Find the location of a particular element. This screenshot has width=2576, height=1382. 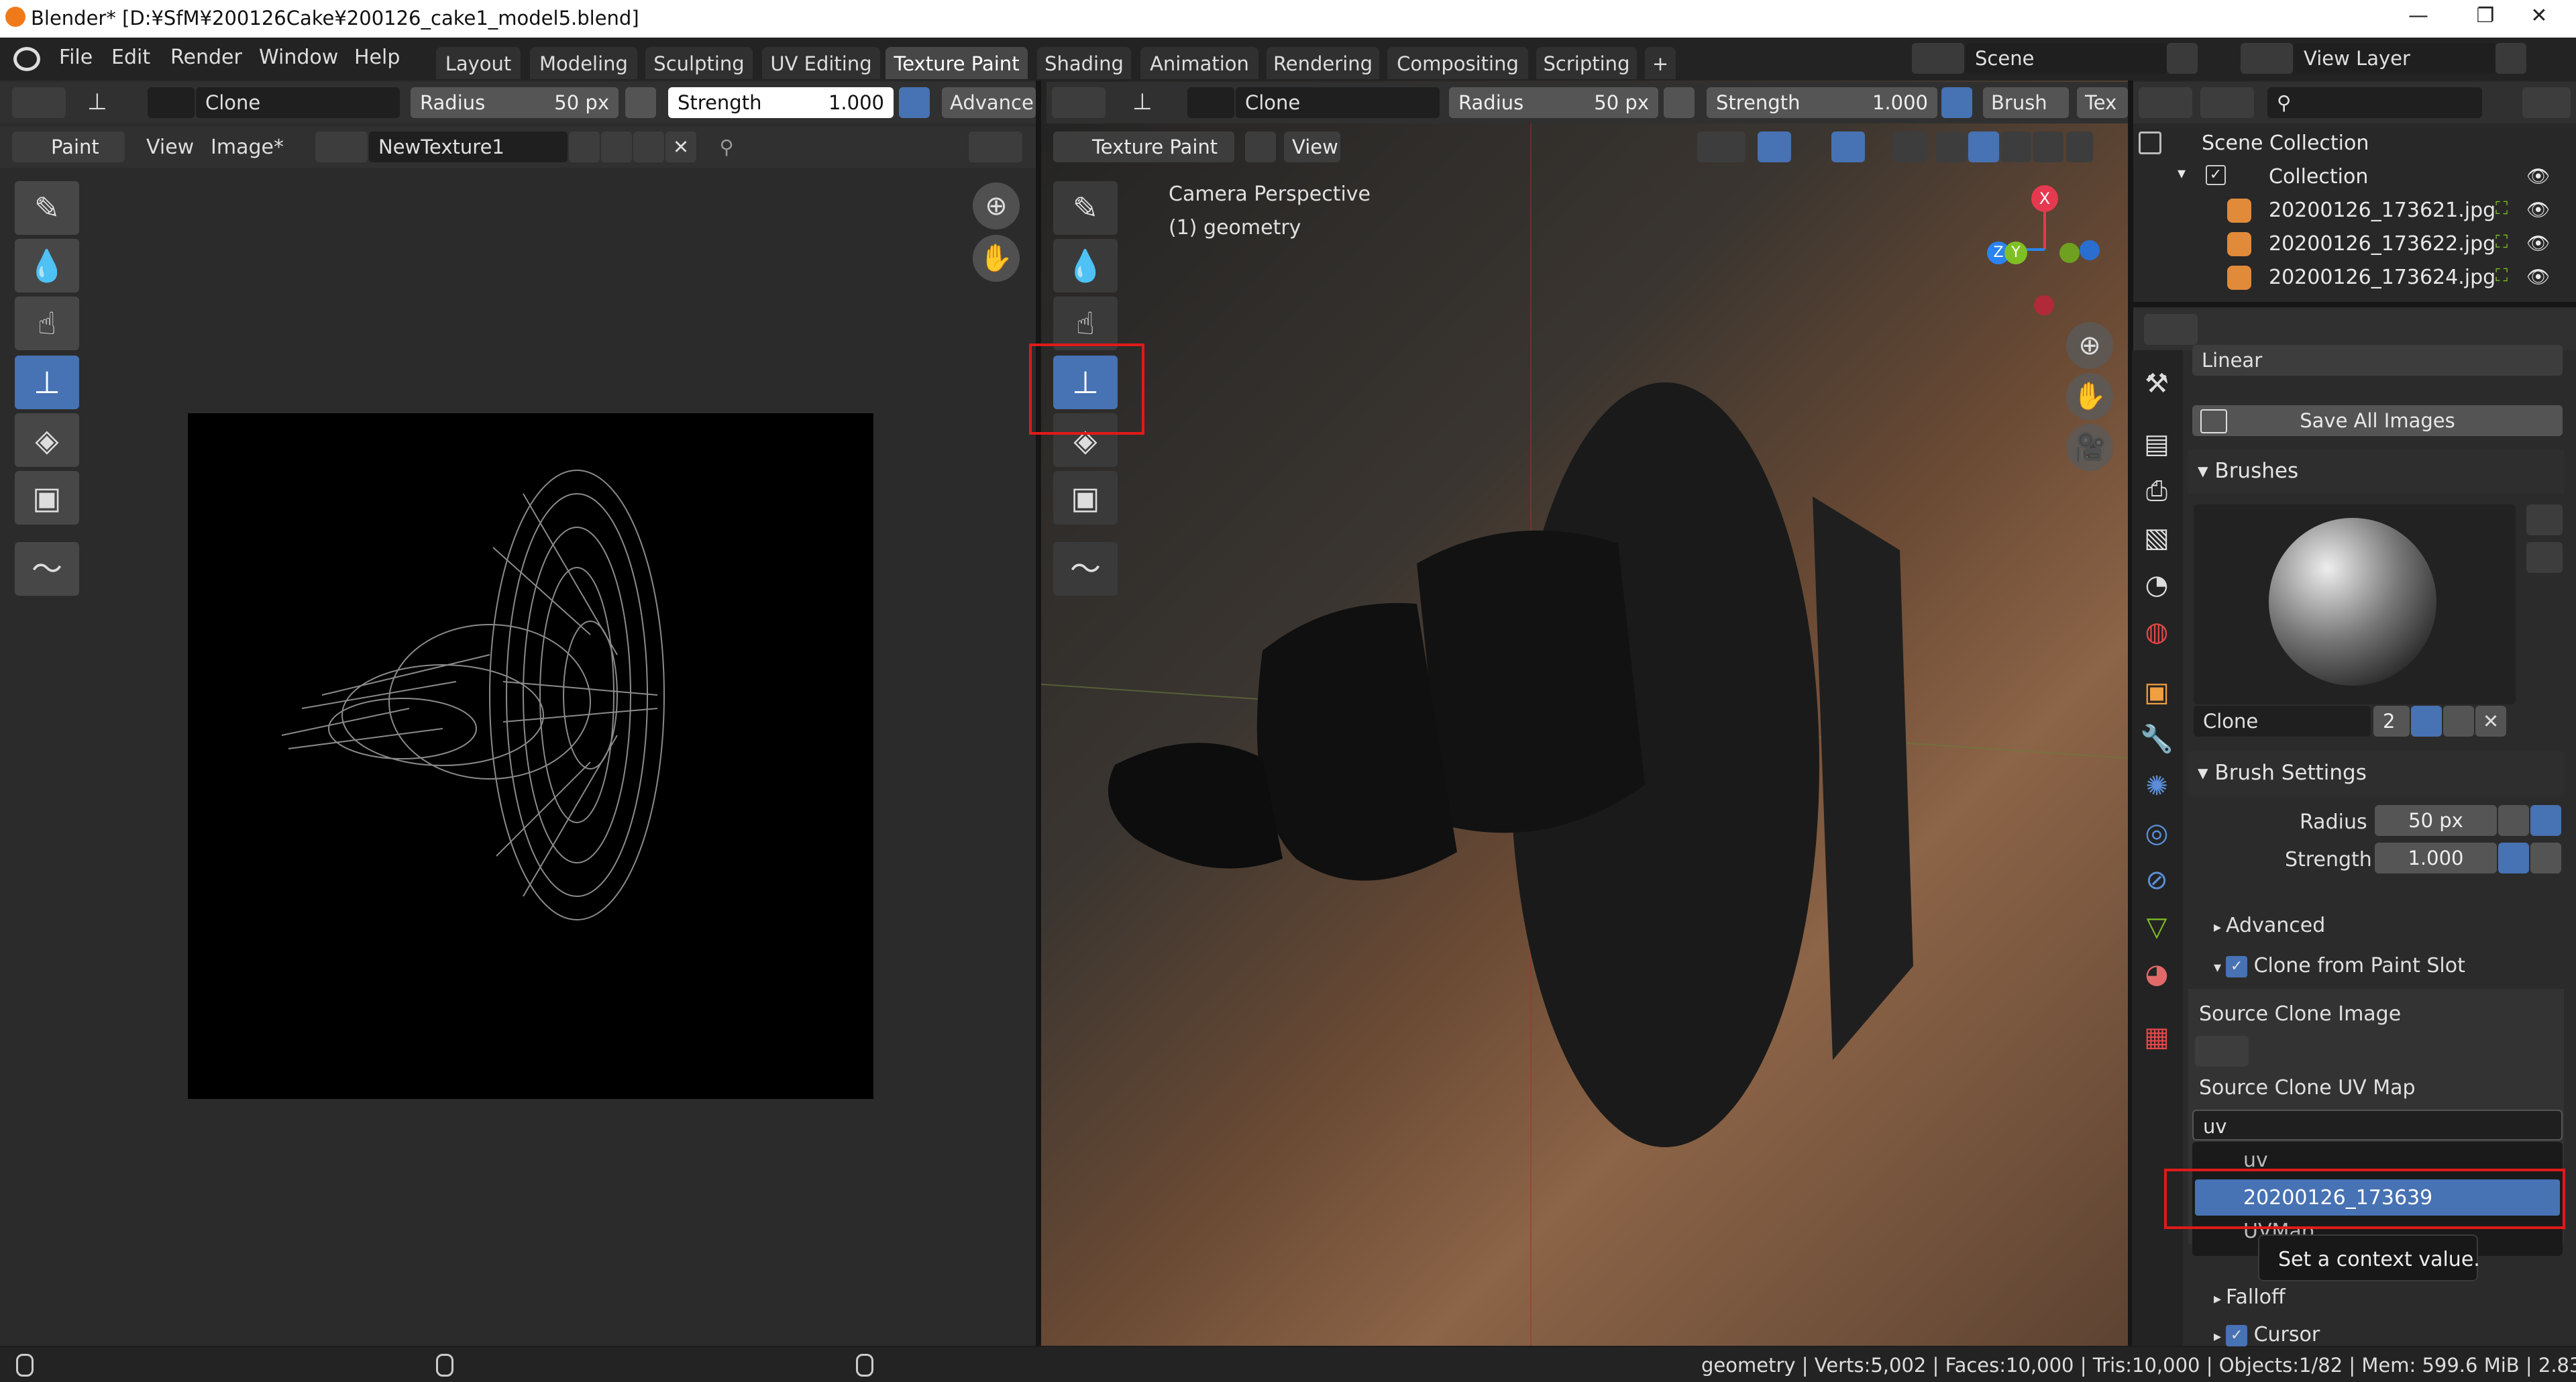

tab-animation: Animation is located at coordinates (1199, 63).